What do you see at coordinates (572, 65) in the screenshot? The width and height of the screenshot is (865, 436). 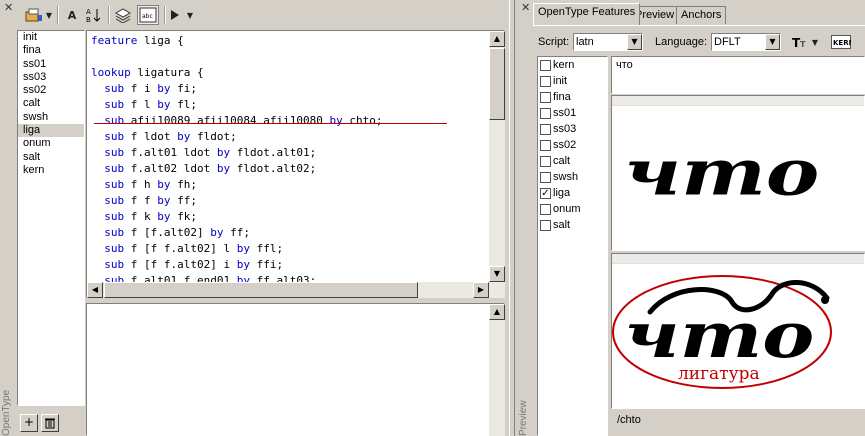 I see `feature-toggle-kern: kern` at bounding box center [572, 65].